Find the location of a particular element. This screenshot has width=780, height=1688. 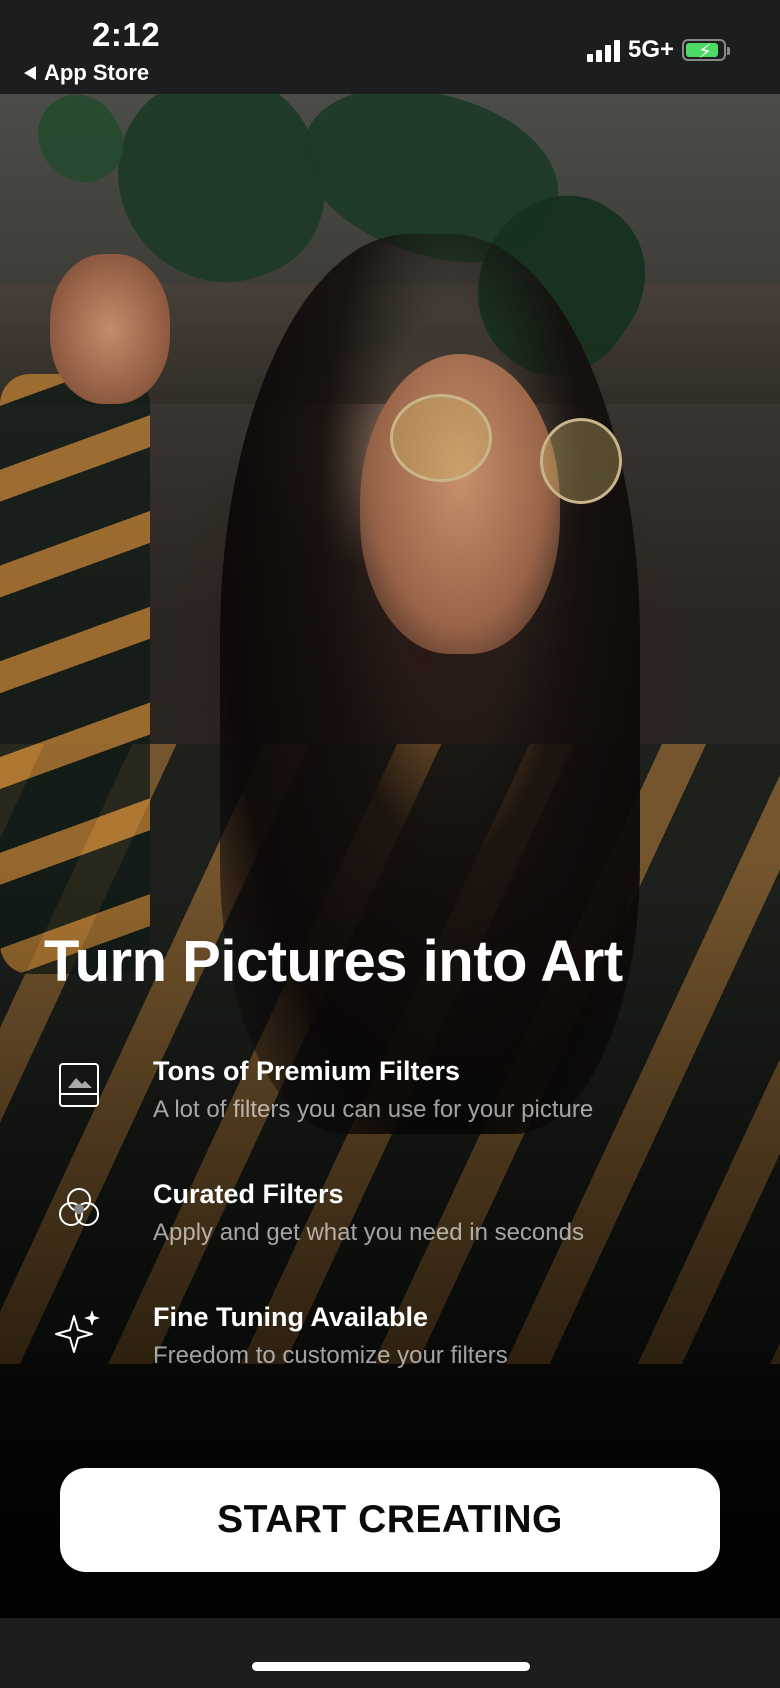

status-indicators: 5G+ ⚡ is located at coordinates (658, 50).